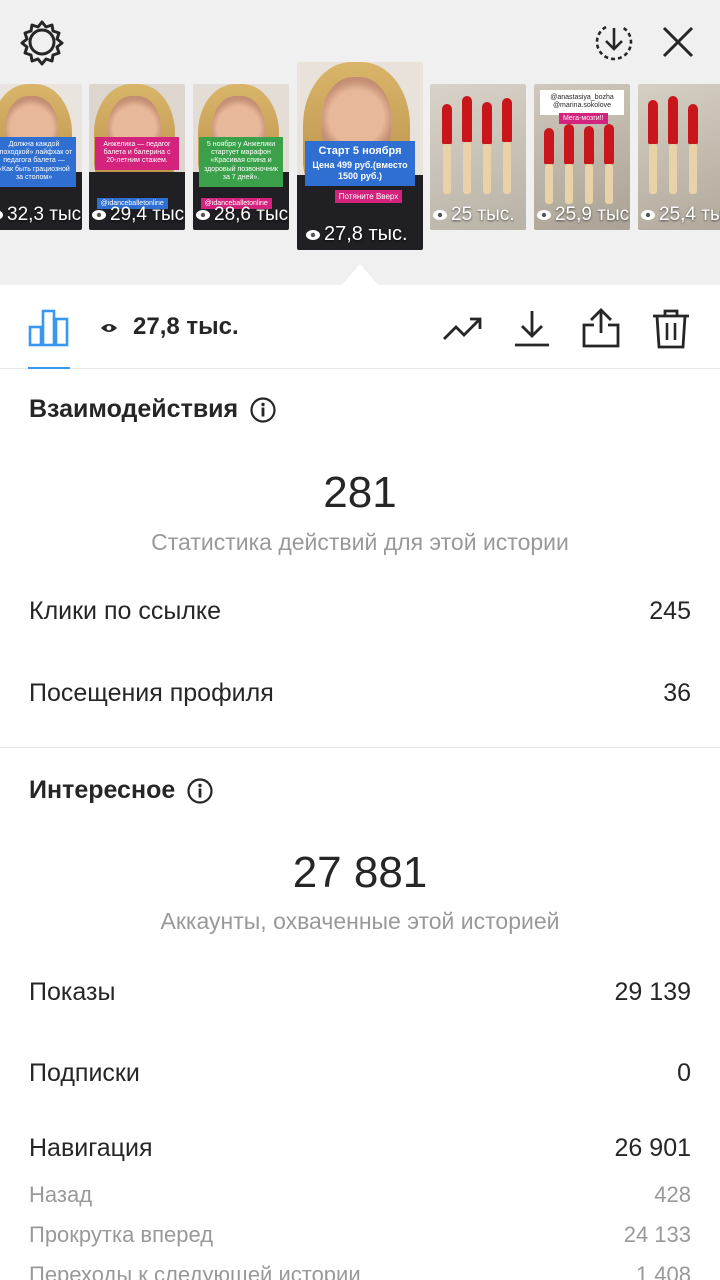 Image resolution: width=720 pixels, height=1280 pixels. I want to click on stat-row-next-story: Переходы к следующей истории 1 408, so click(360, 1271).